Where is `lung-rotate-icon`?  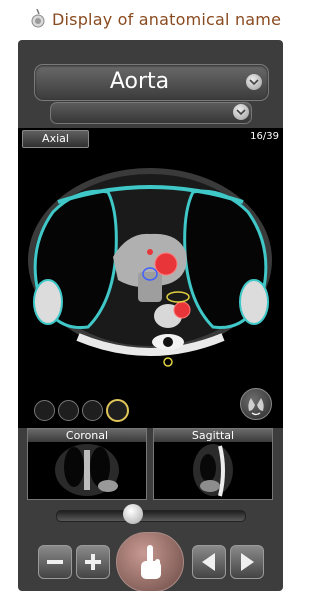
lung-rotate-icon is located at coordinates (256, 404).